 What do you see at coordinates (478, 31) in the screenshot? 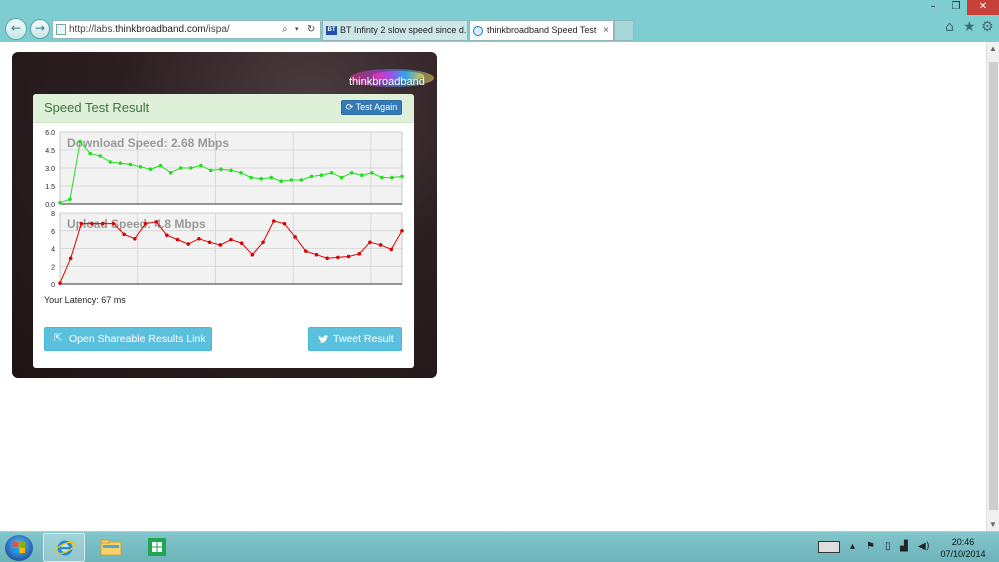
I see `ie-page-icon` at bounding box center [478, 31].